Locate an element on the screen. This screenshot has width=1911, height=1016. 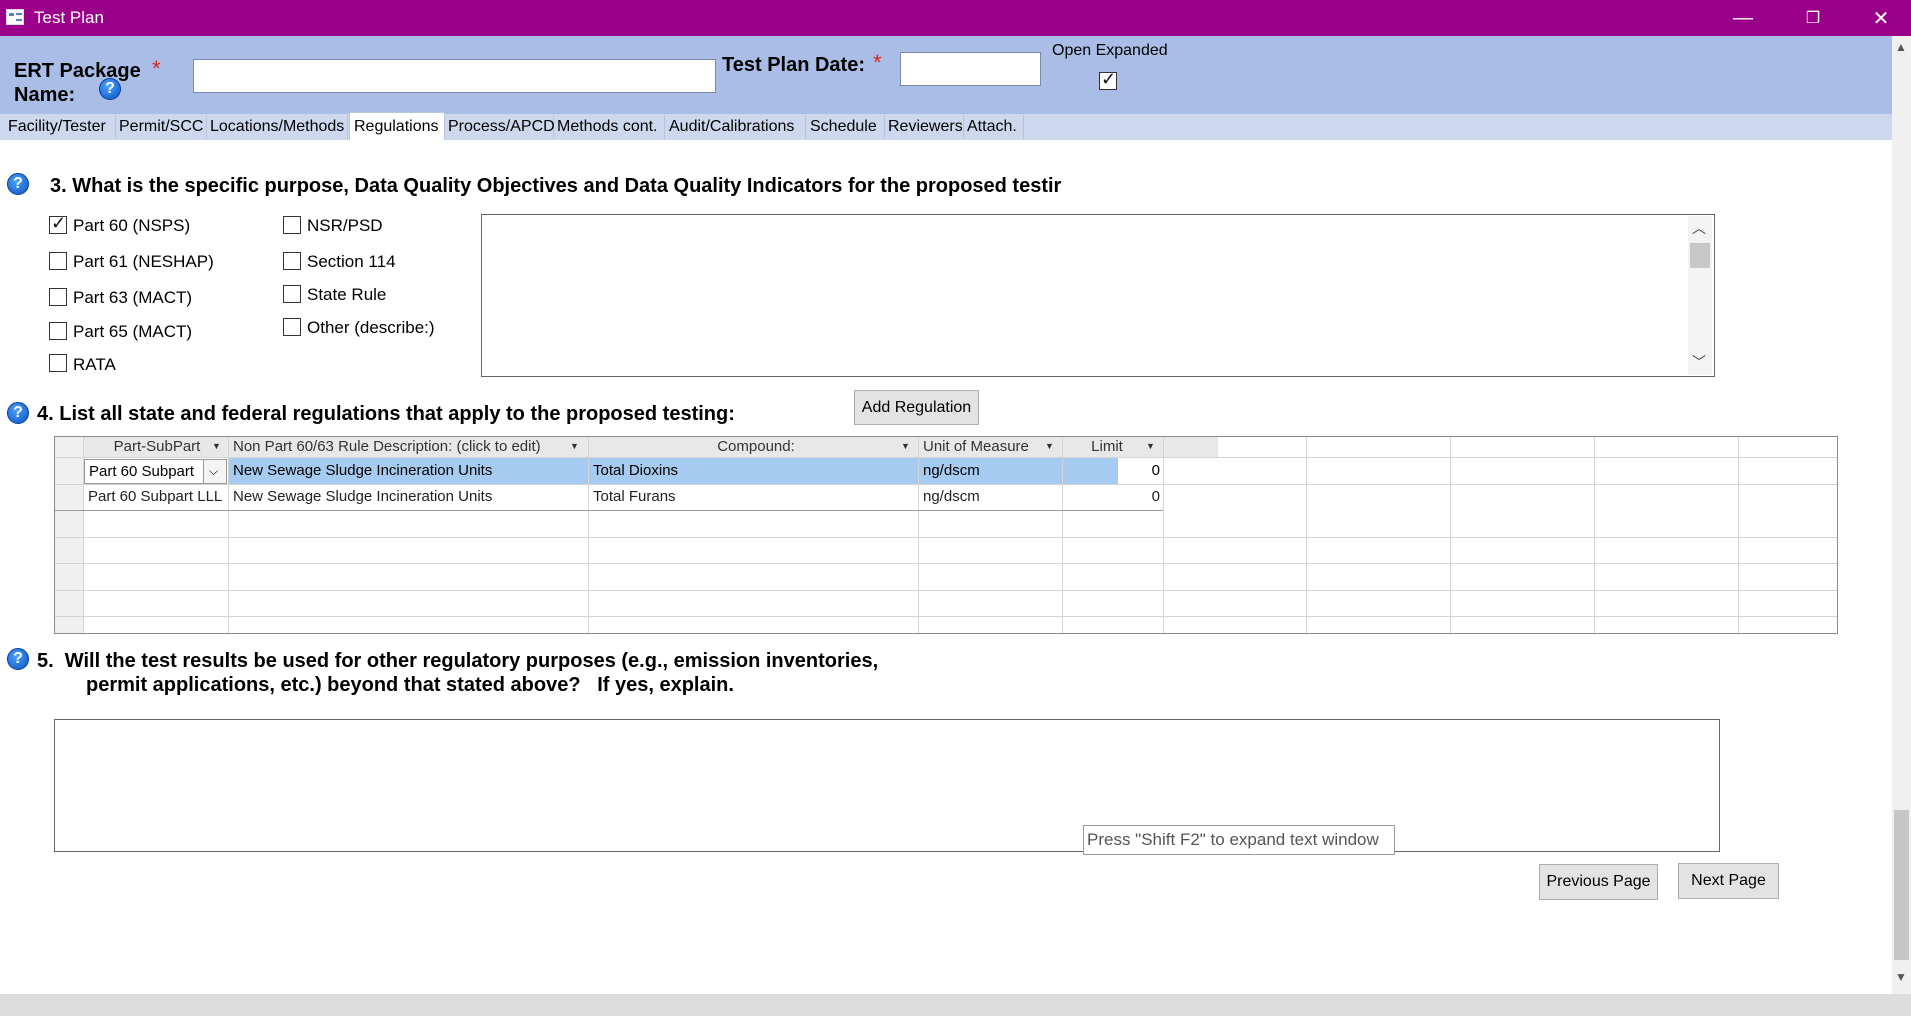
column-header-part-subpart: Part-SubPart is located at coordinates (155, 446).